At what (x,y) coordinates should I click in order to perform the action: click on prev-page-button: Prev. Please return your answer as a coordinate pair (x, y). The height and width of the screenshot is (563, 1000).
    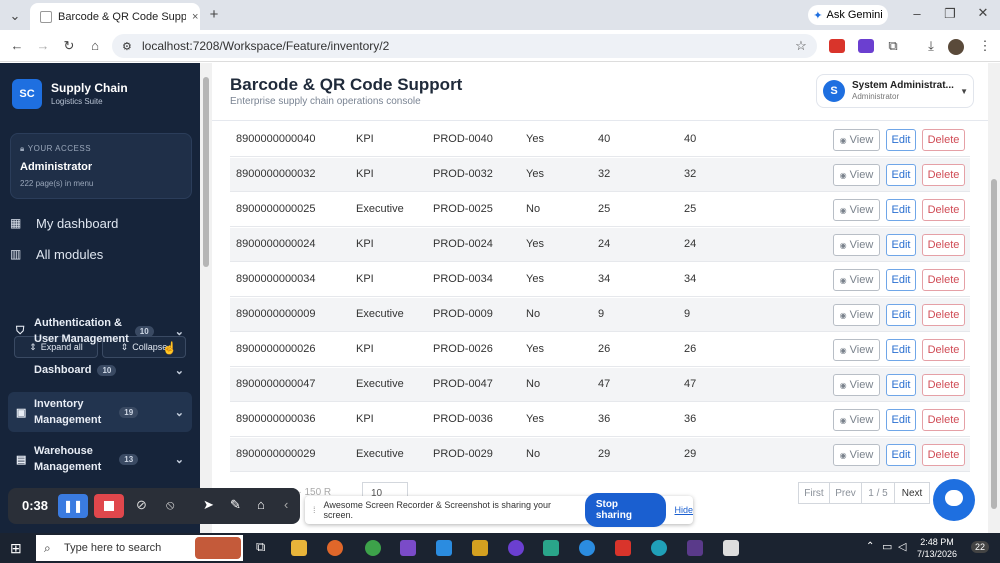
    Looking at the image, I should click on (845, 493).